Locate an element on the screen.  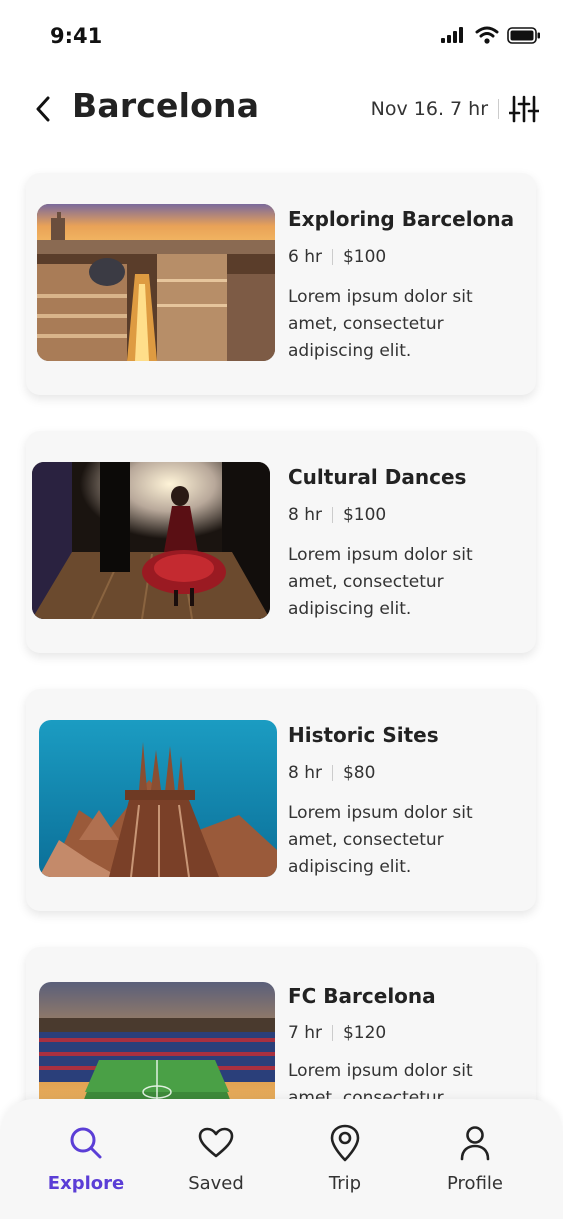
tour-meta: 8 hr $100 is located at coordinates (337, 515).